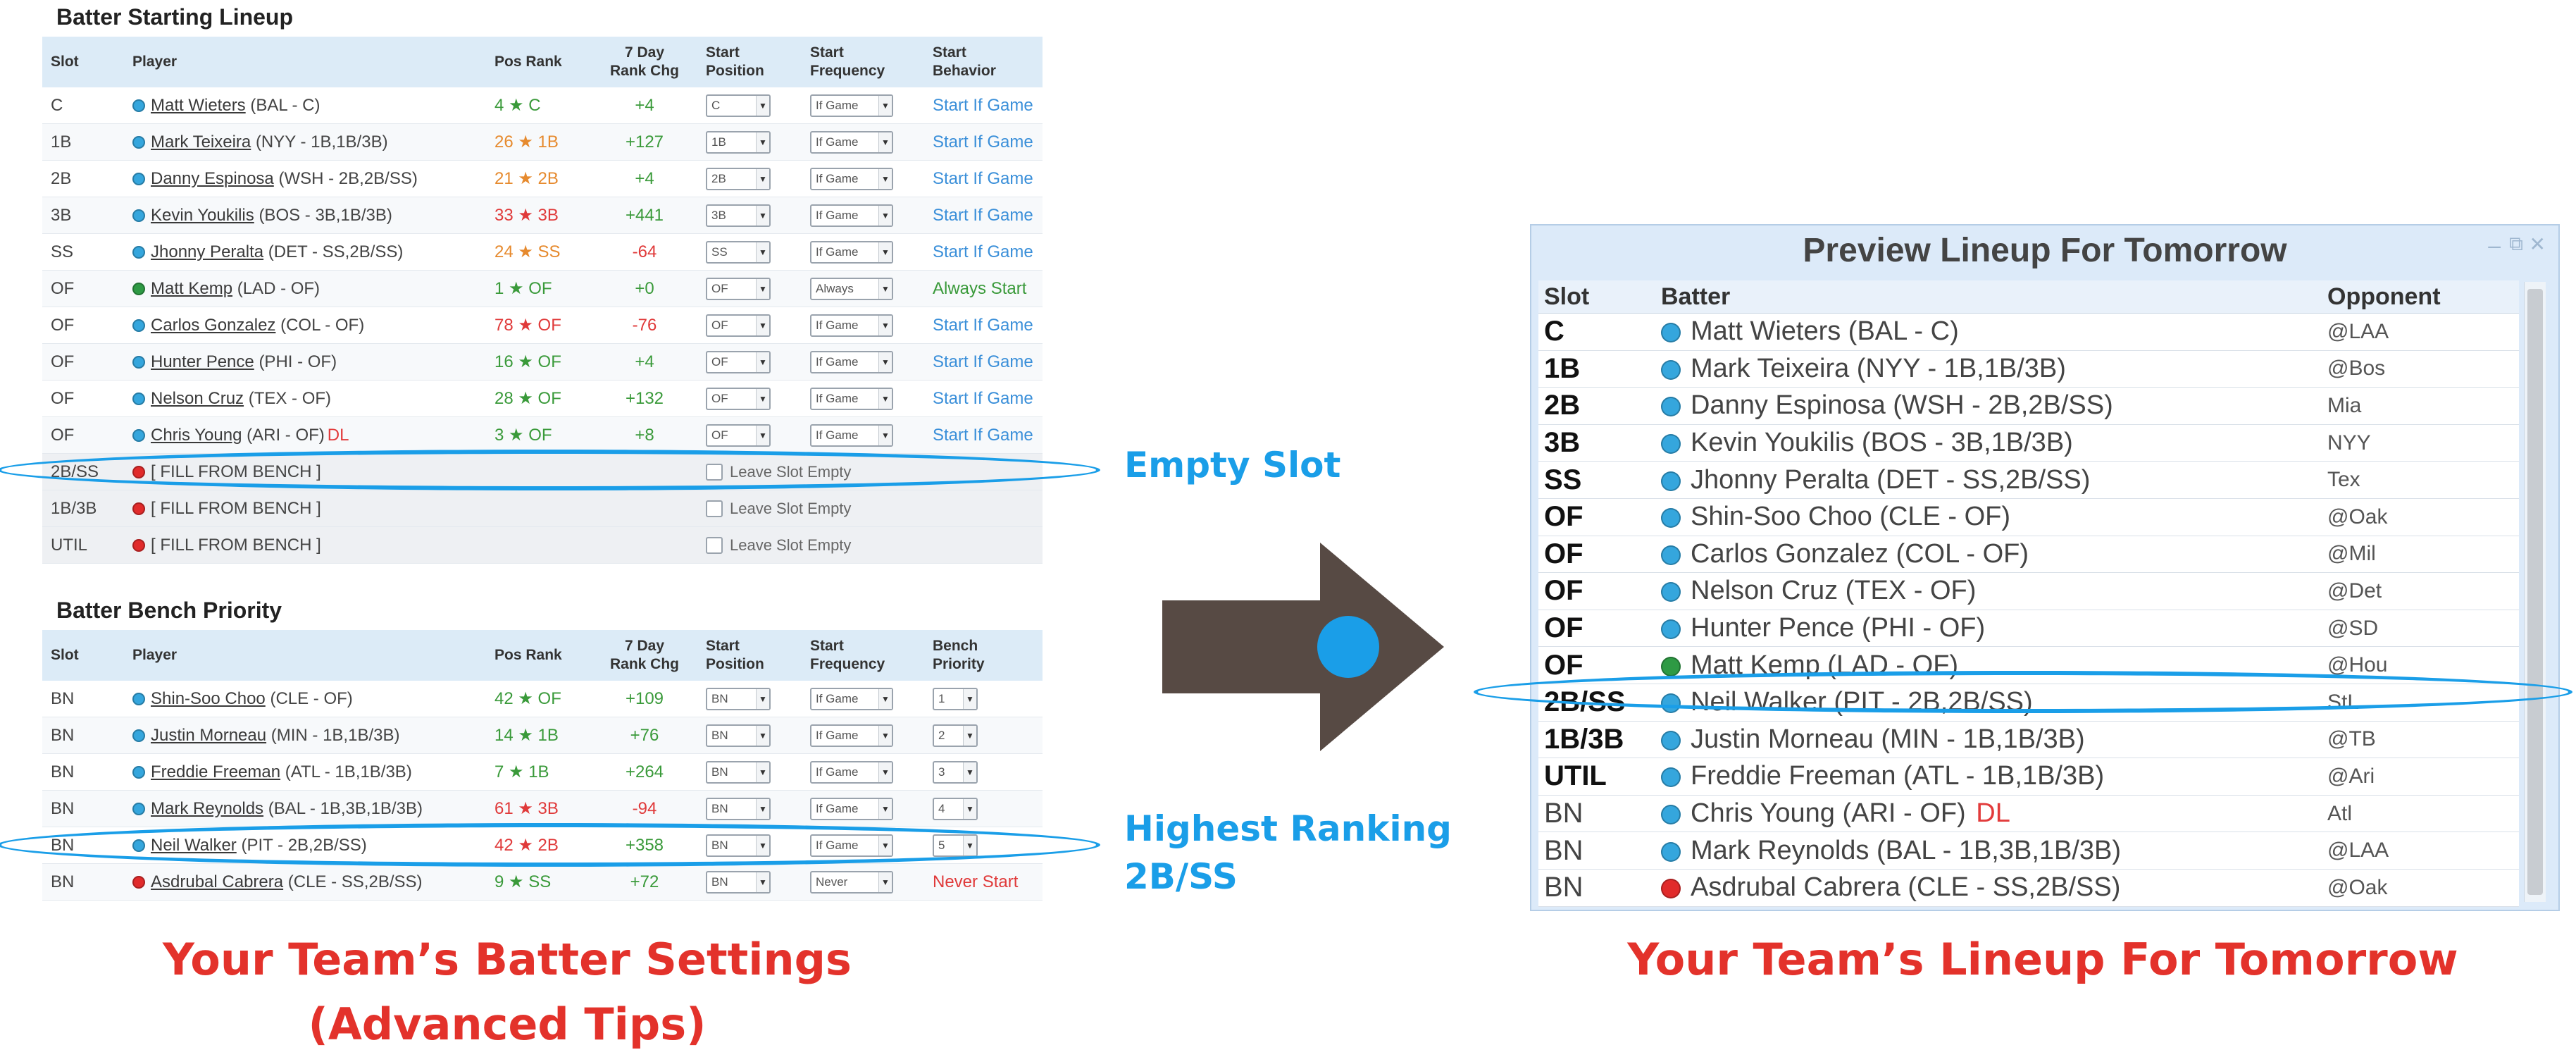  What do you see at coordinates (1671, 889) in the screenshot?
I see `player-status-icon` at bounding box center [1671, 889].